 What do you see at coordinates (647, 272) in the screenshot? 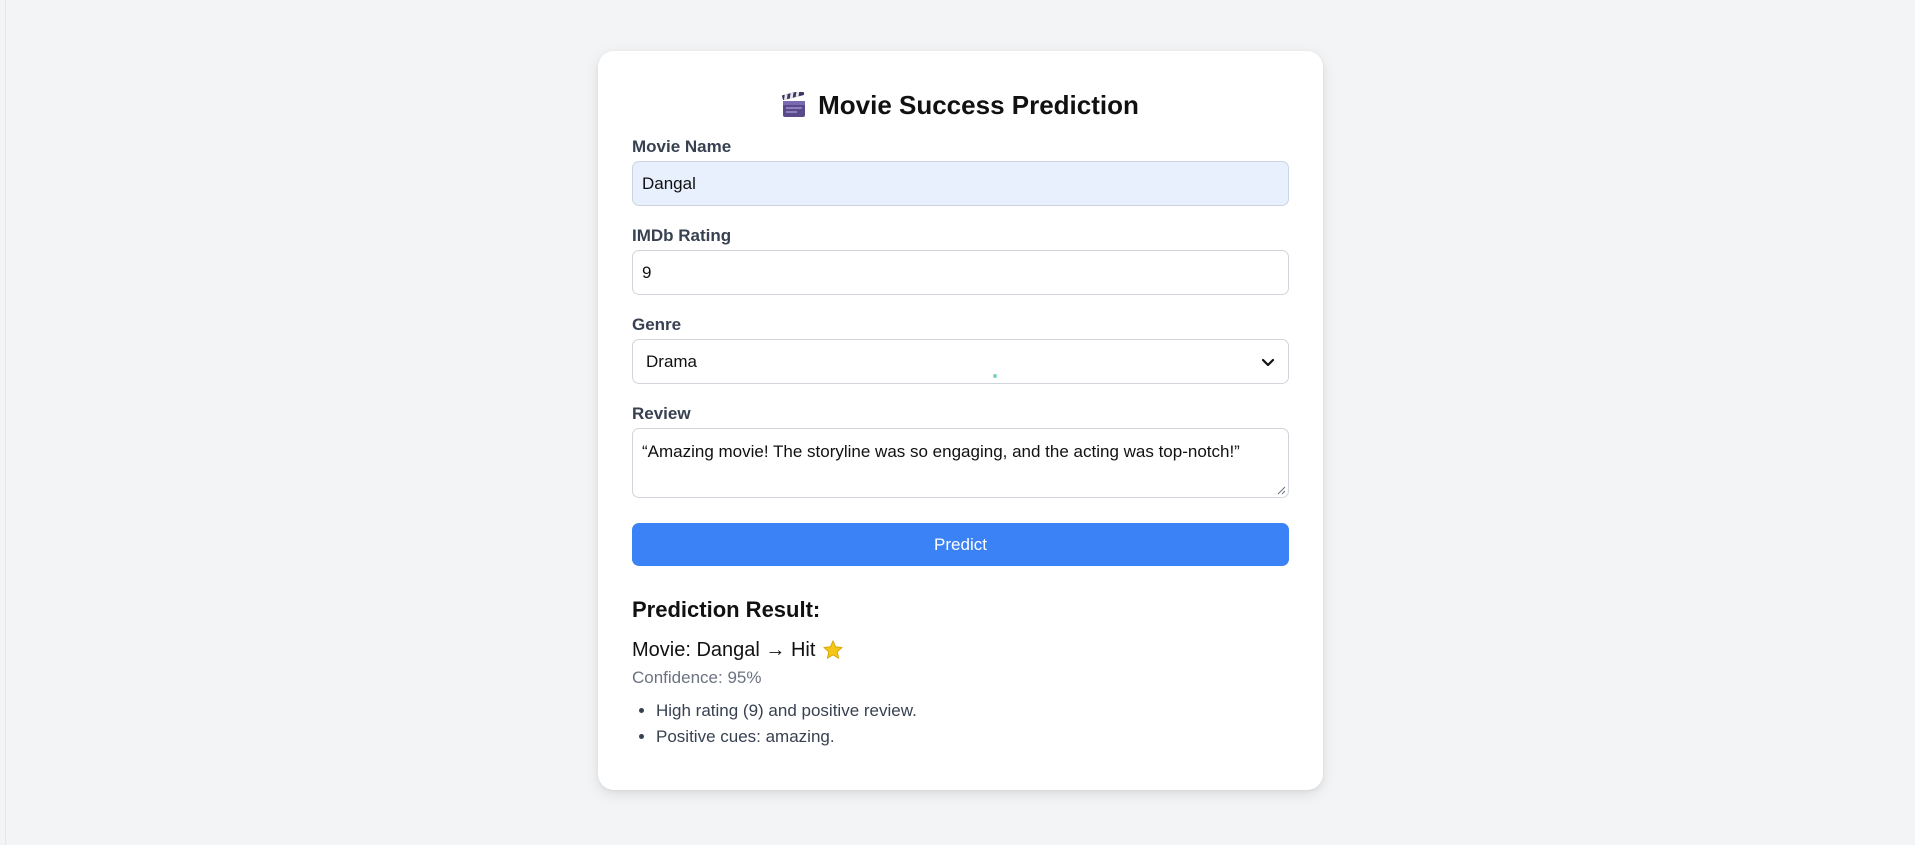
I see `imdb-rating-value: 9` at bounding box center [647, 272].